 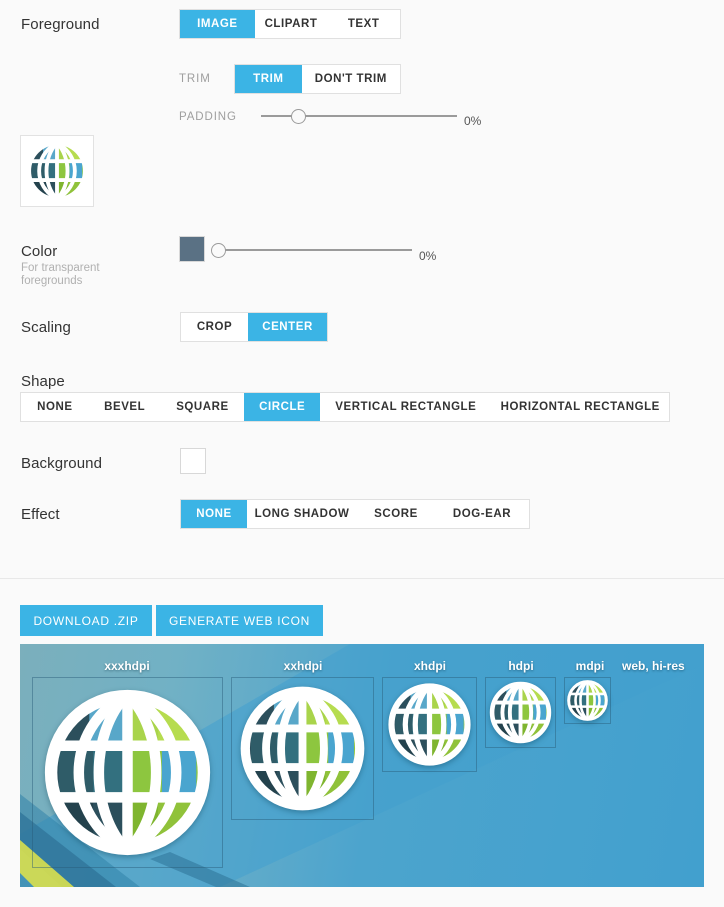 What do you see at coordinates (214, 514) in the screenshot?
I see `effect-option-none: NONE` at bounding box center [214, 514].